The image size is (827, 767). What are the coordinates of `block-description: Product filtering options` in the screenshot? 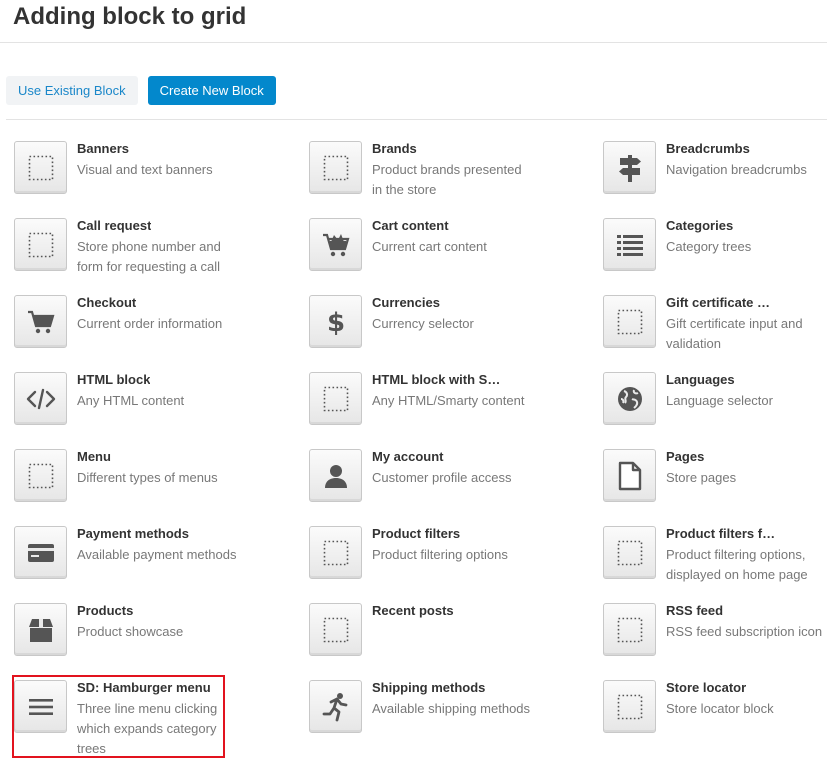 It's located at (440, 554).